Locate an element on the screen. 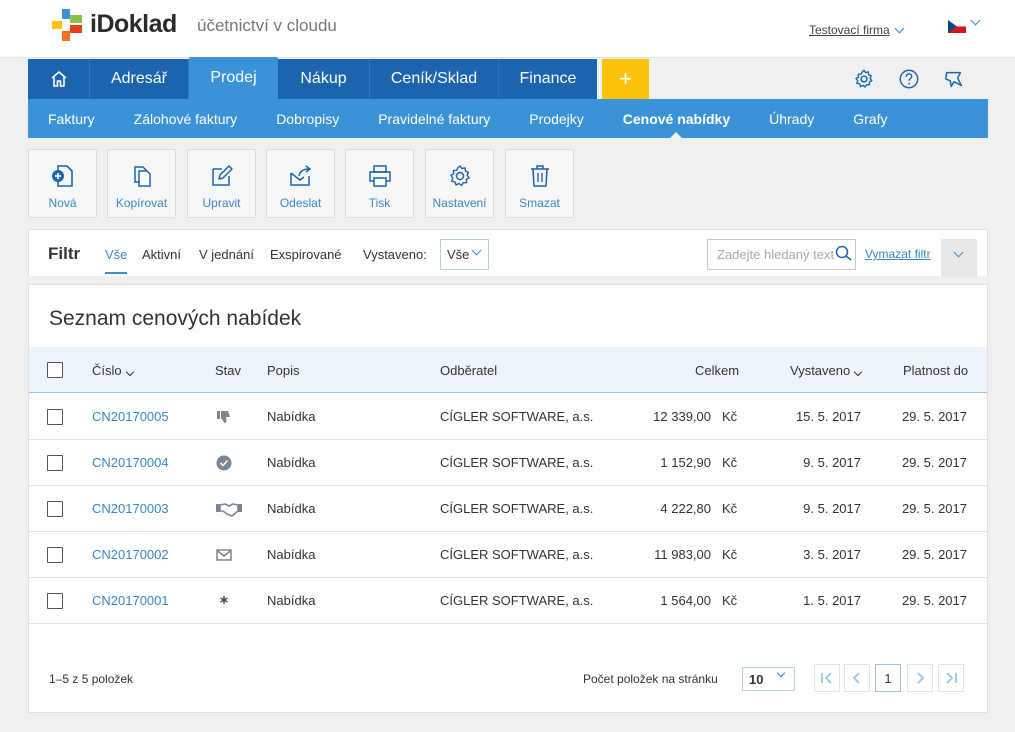 This screenshot has width=1015, height=732. page-number-button: 1 is located at coordinates (888, 678).